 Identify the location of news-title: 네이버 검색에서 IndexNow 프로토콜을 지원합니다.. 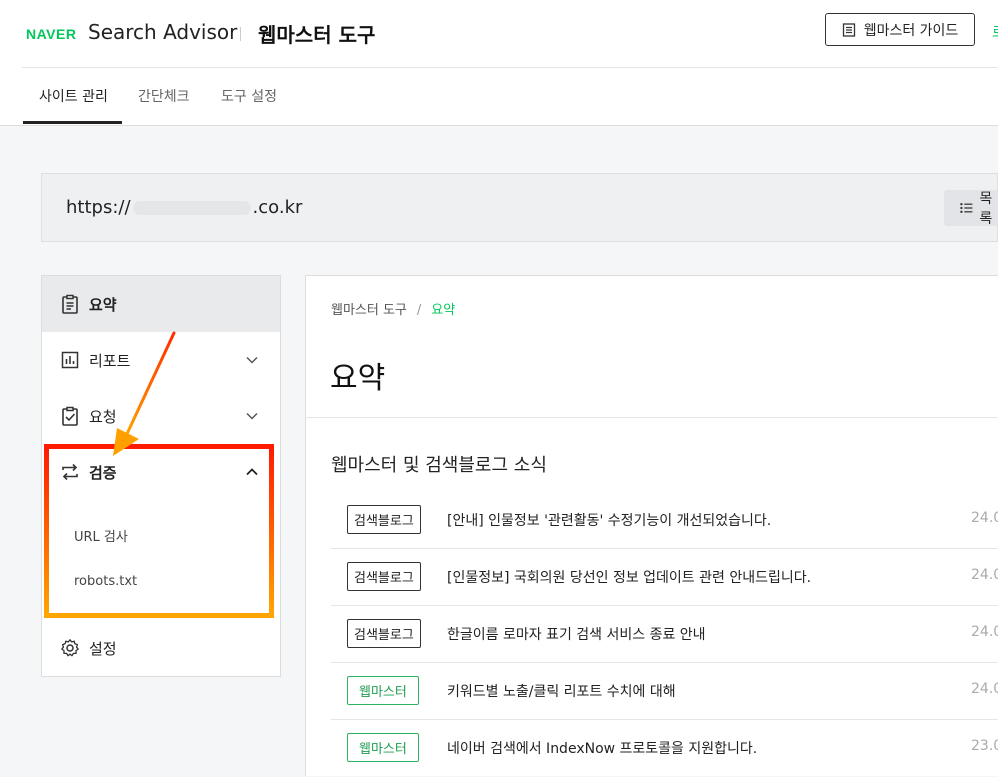
(602, 748).